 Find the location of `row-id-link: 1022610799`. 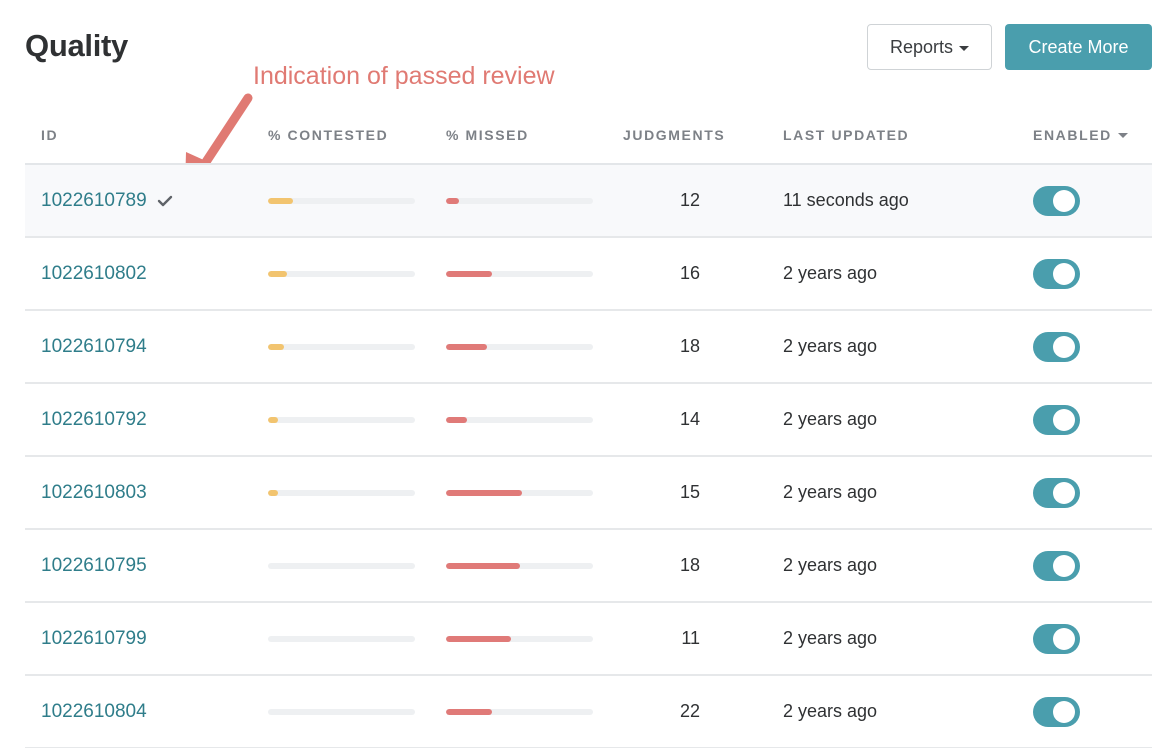

row-id-link: 1022610799 is located at coordinates (94, 639).